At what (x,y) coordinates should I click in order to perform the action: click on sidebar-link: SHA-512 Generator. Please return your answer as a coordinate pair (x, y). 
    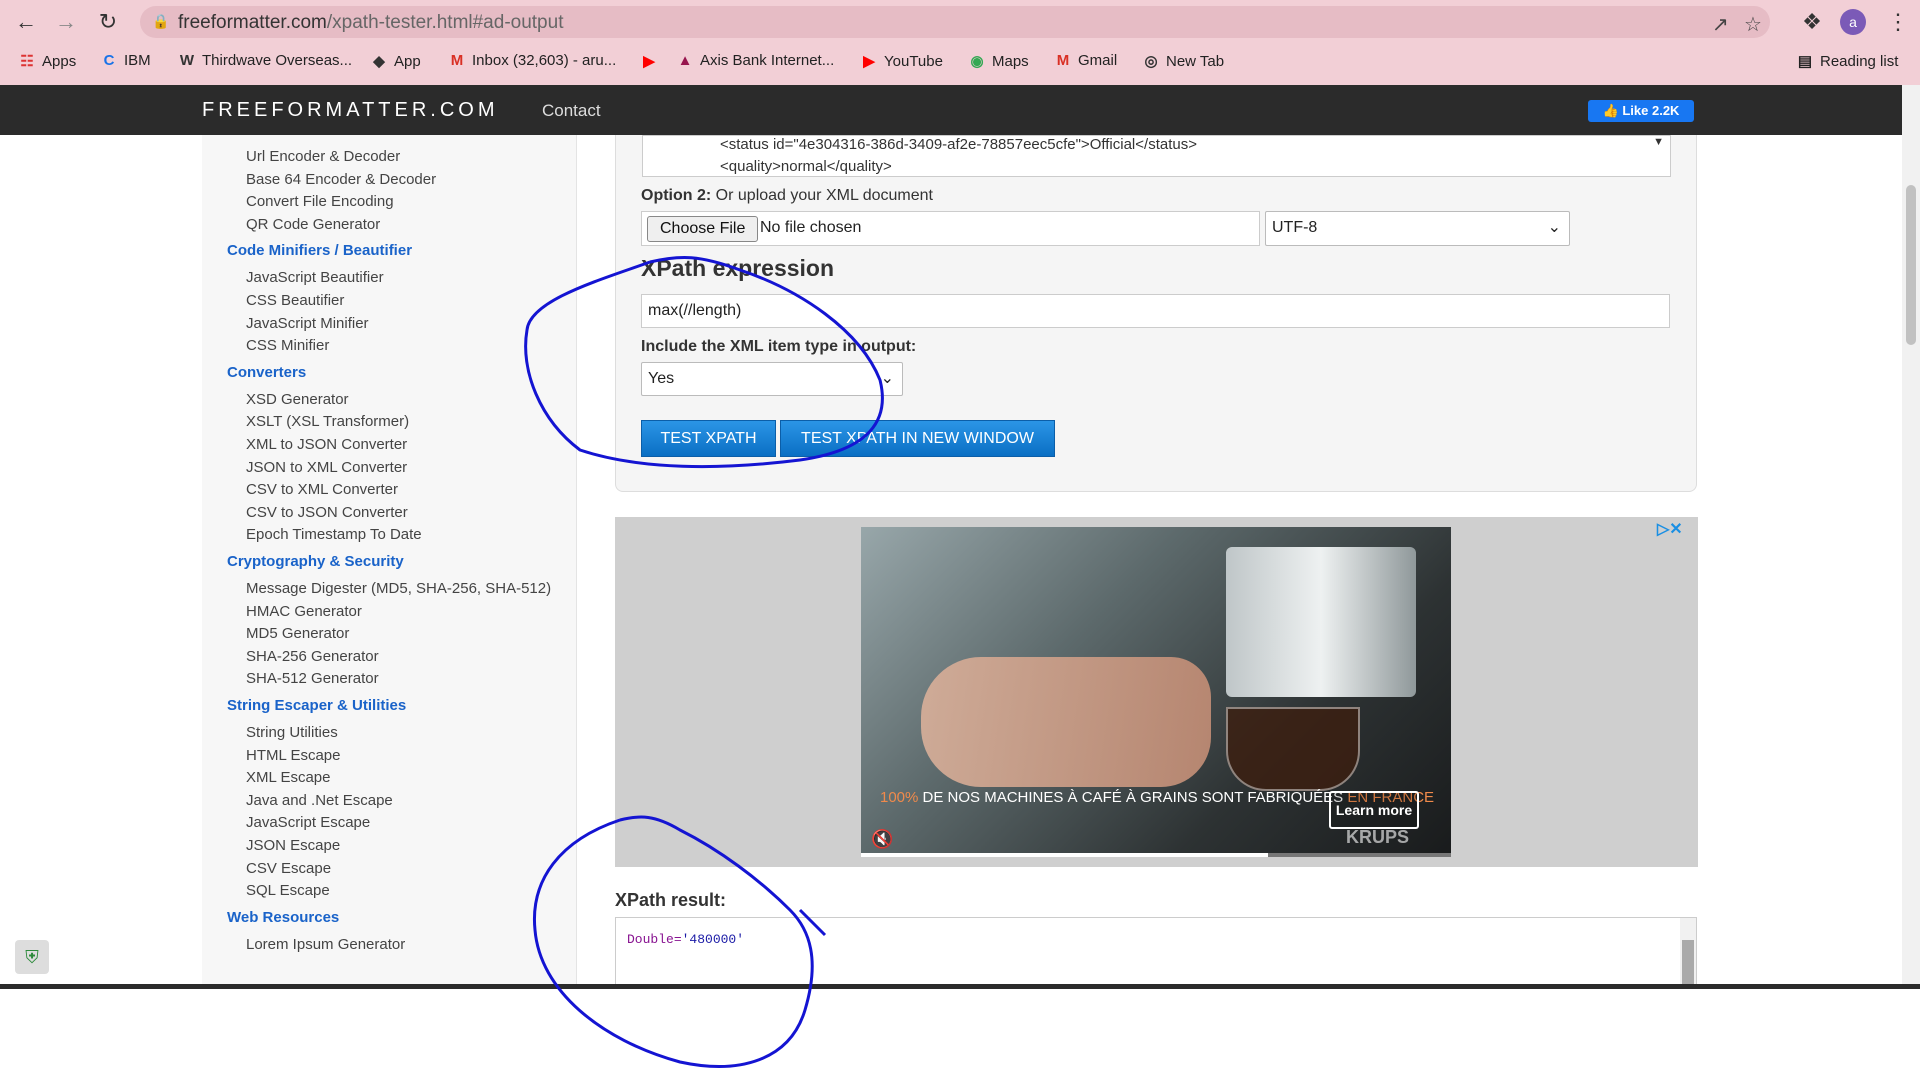
    Looking at the image, I should click on (312, 678).